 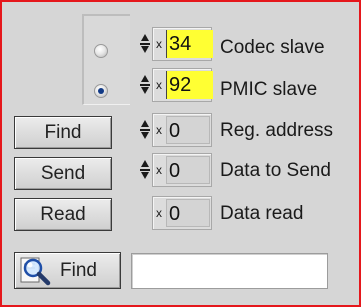 I want to click on codec-slave-radio, so click(x=101, y=51).